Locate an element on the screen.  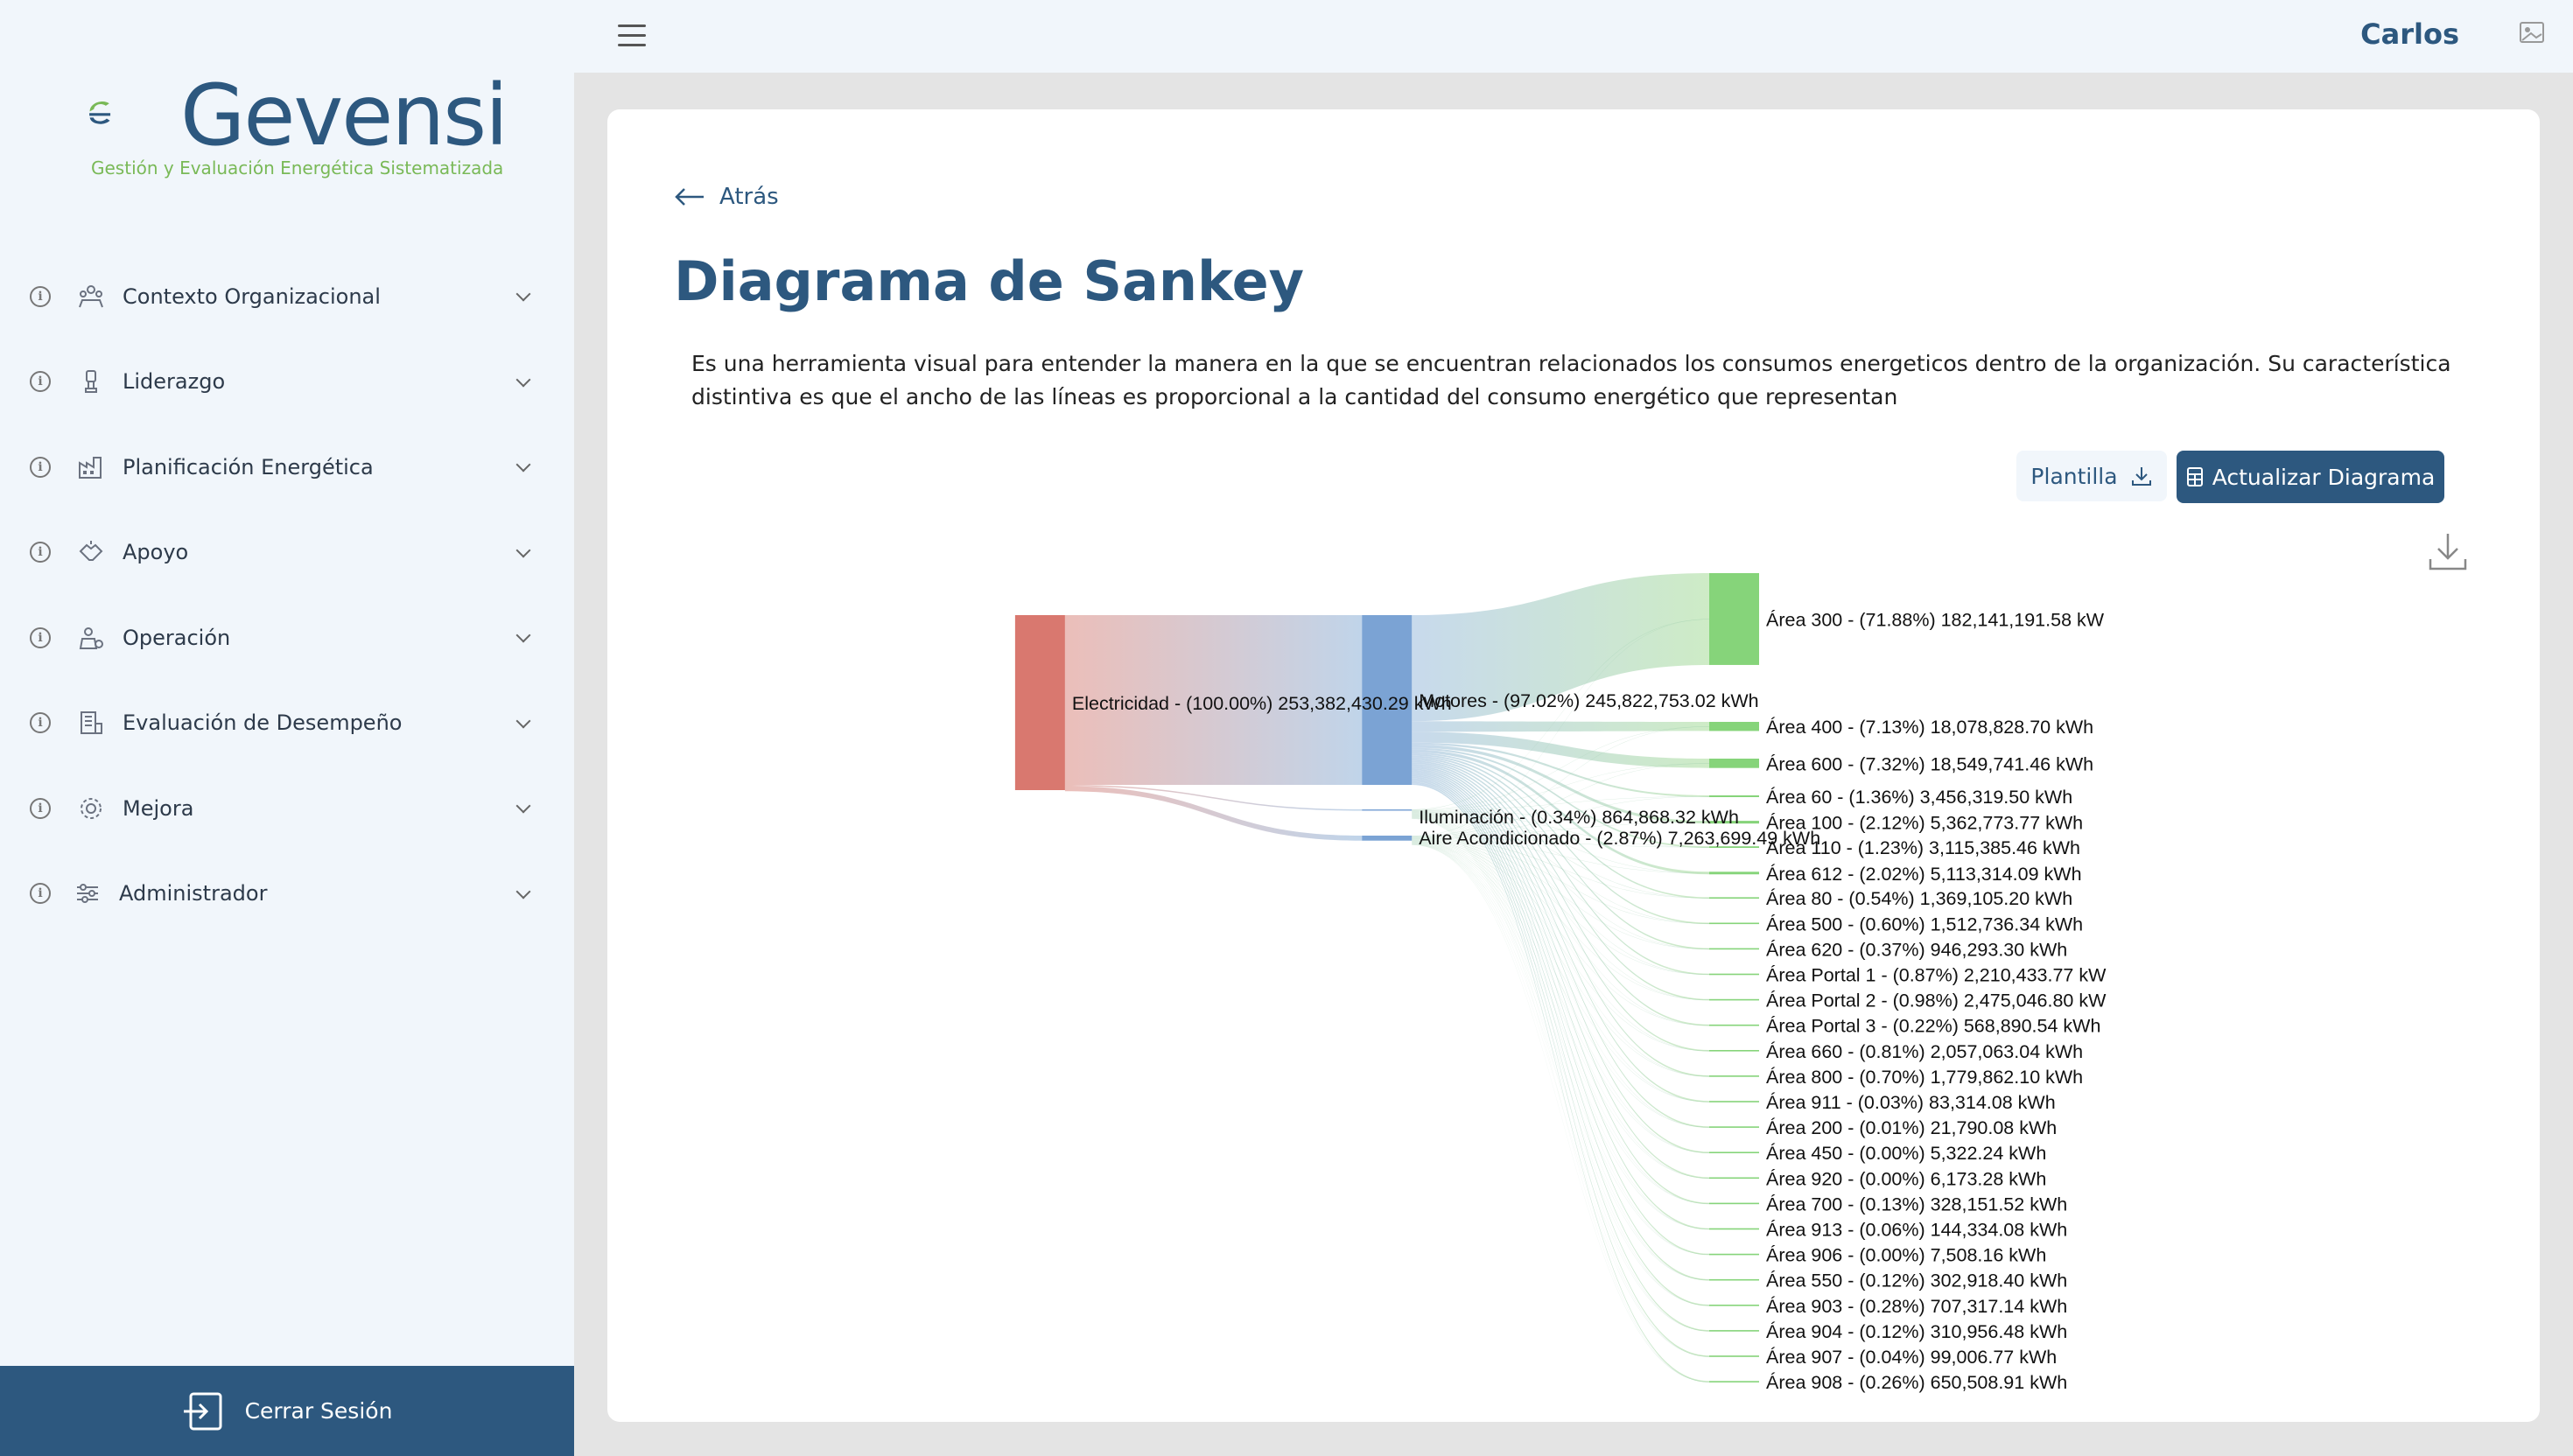
sankey-label: Área 913 - (0.06%) 144,334.08 kWh is located at coordinates (1916, 1230).